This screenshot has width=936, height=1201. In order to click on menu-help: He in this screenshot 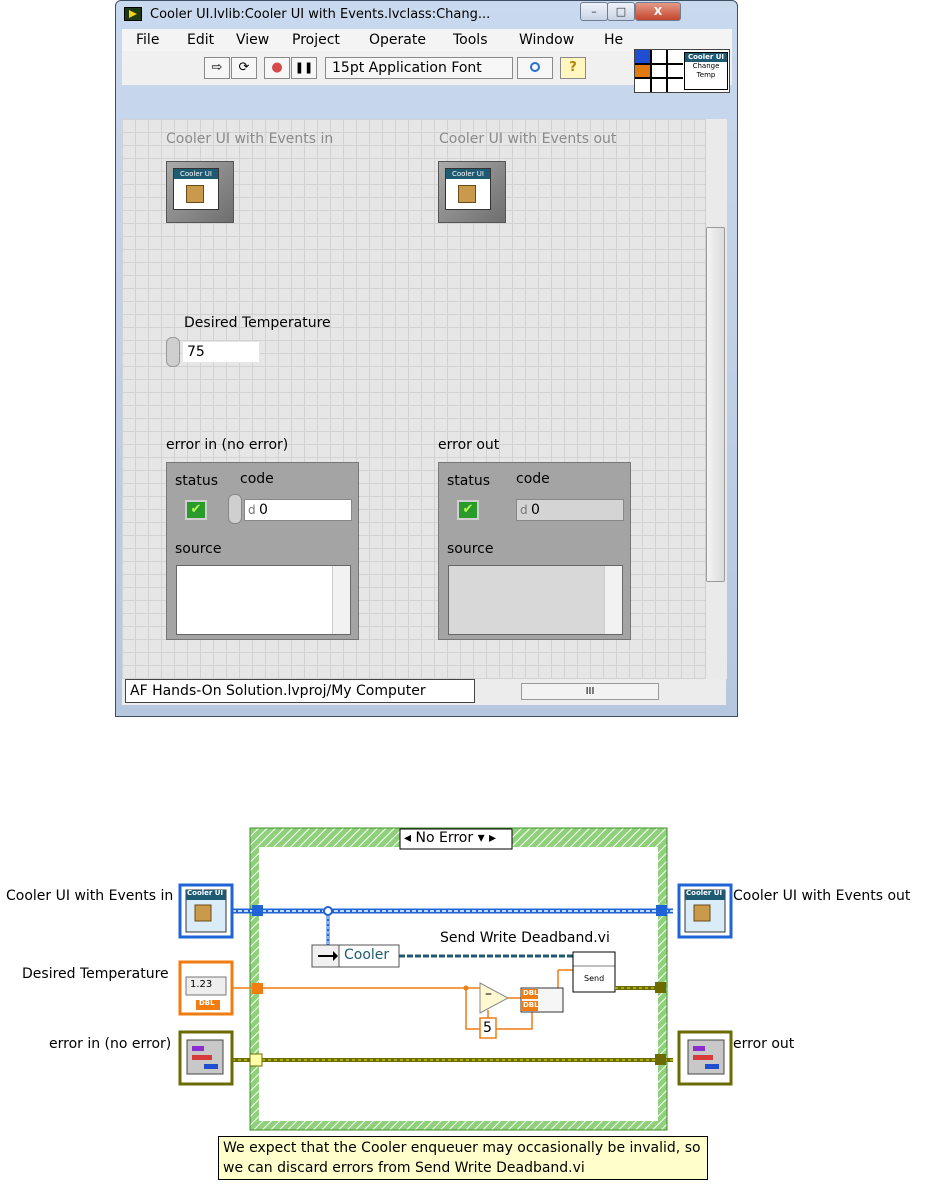, I will do `click(613, 40)`.